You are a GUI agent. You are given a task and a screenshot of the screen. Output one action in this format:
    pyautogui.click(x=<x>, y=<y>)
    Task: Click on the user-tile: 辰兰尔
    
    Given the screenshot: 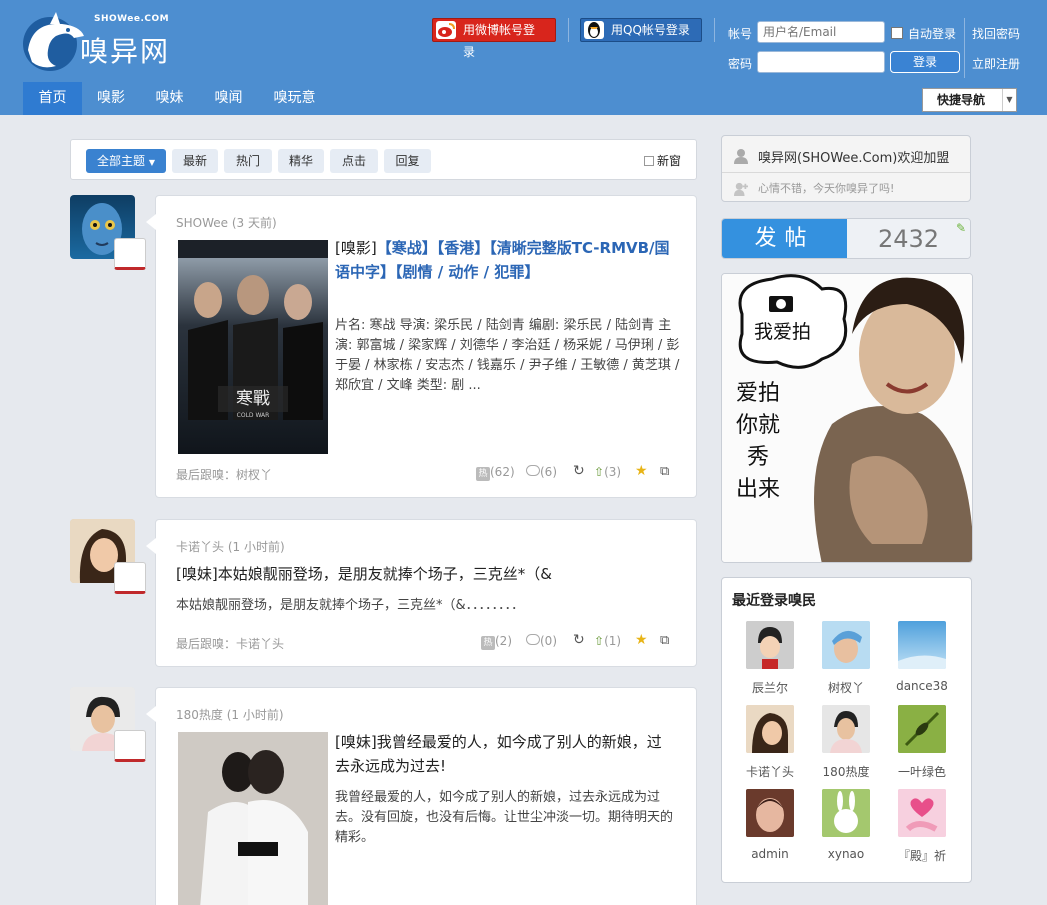 What is the action you would take?
    pyautogui.click(x=770, y=658)
    